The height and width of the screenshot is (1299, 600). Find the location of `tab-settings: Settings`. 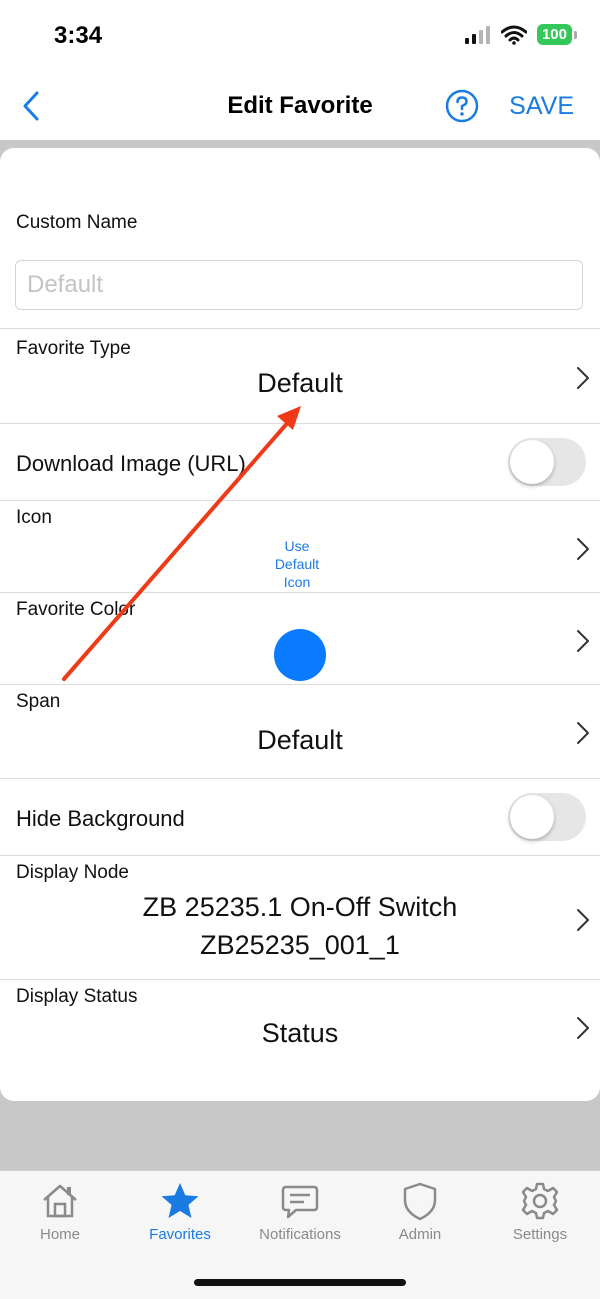

tab-settings: Settings is located at coordinates (540, 1216).